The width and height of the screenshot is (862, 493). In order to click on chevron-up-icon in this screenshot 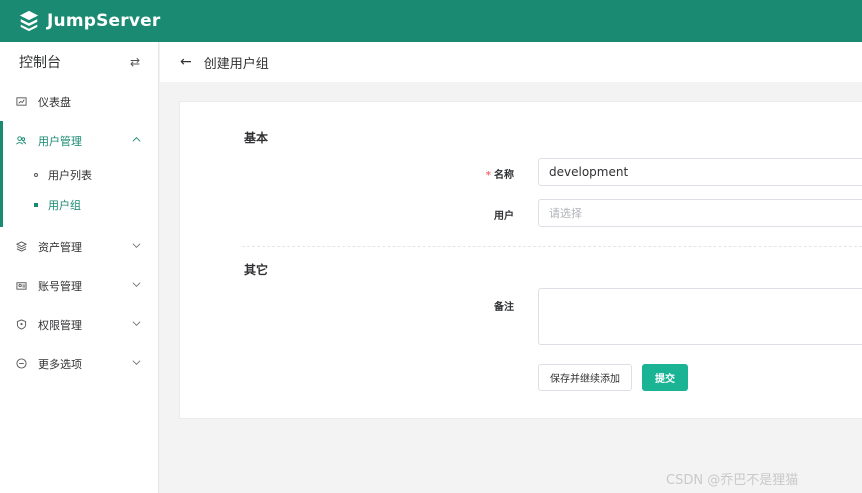, I will do `click(136, 139)`.